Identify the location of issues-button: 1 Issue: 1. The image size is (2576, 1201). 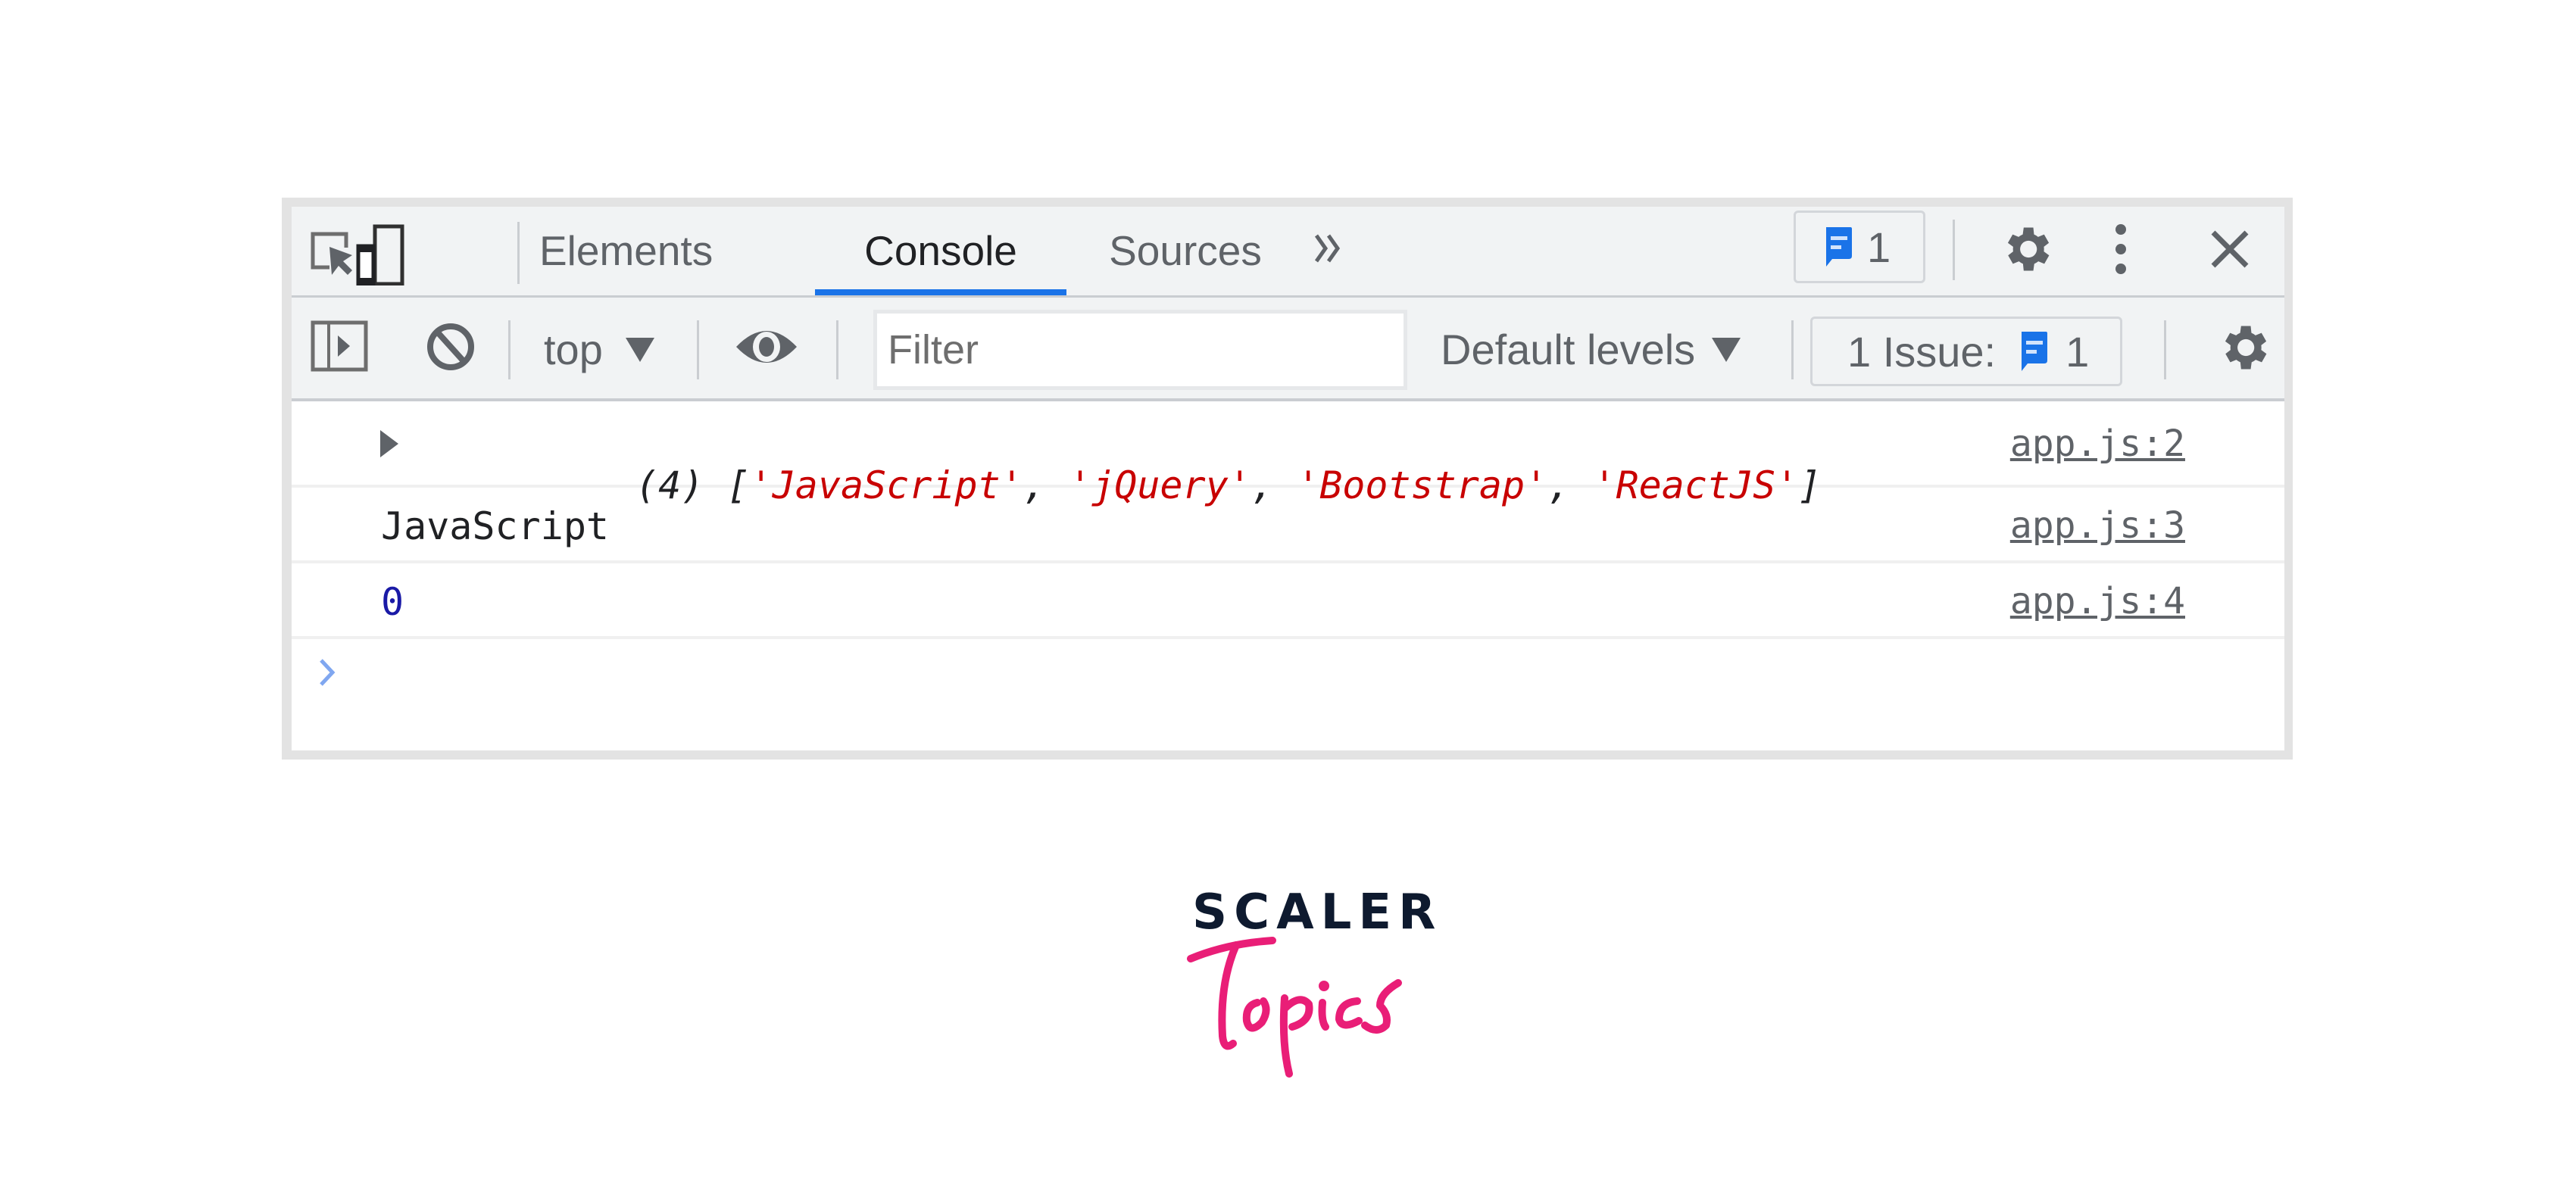
(1966, 351).